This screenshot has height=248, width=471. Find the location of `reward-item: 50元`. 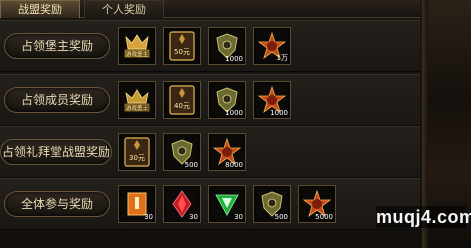

reward-item: 50元 is located at coordinates (182, 46).